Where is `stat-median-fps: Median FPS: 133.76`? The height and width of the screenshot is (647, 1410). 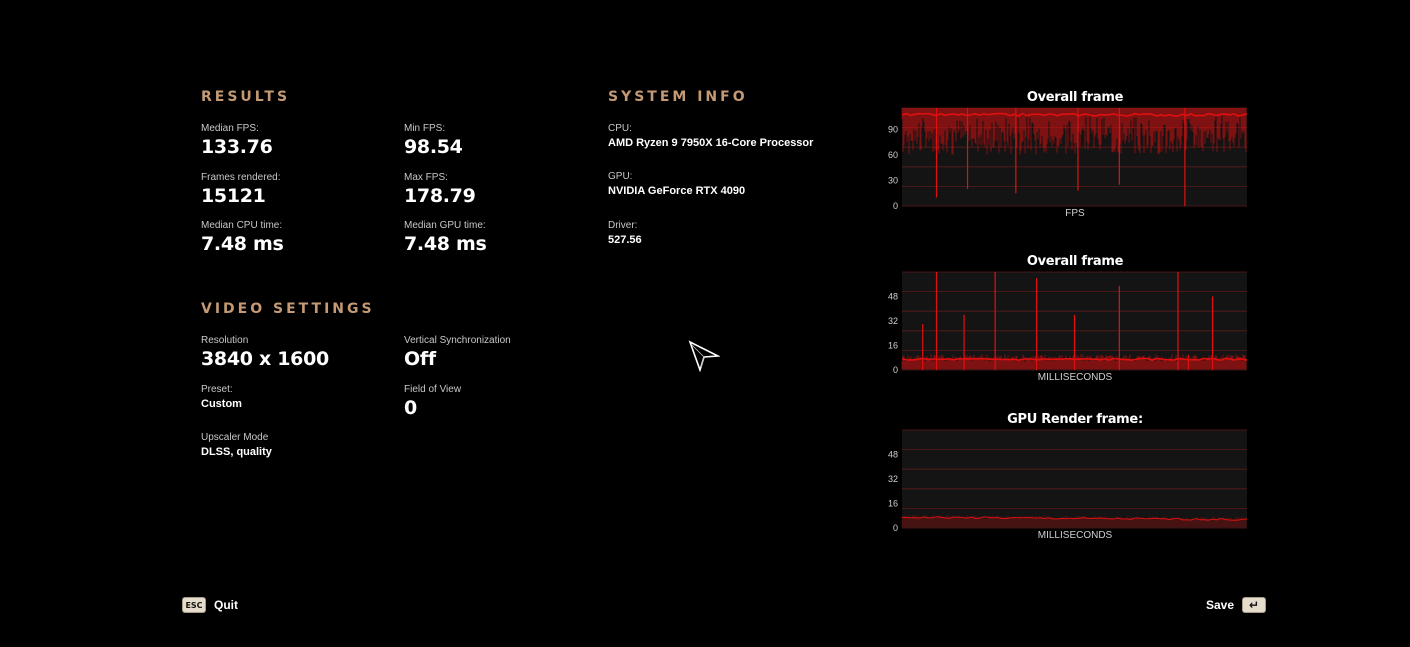
stat-median-fps: Median FPS: 133.76 is located at coordinates (296, 141).